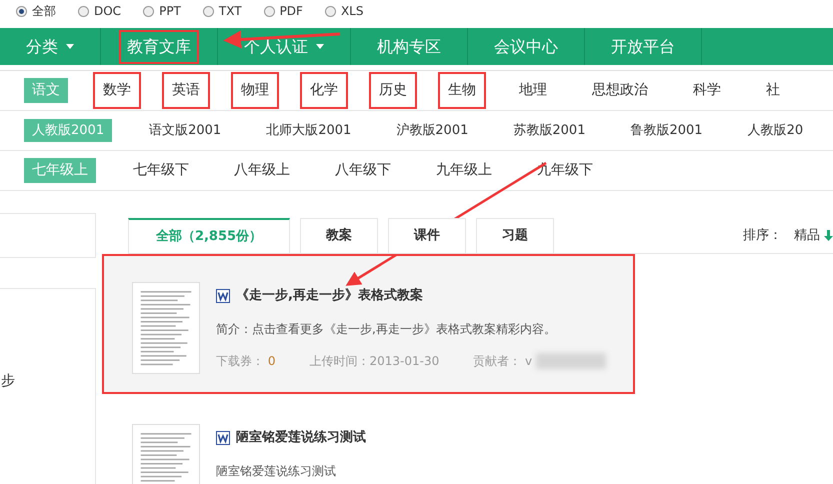  What do you see at coordinates (170, 11) in the screenshot?
I see `radio-label: PPT` at bounding box center [170, 11].